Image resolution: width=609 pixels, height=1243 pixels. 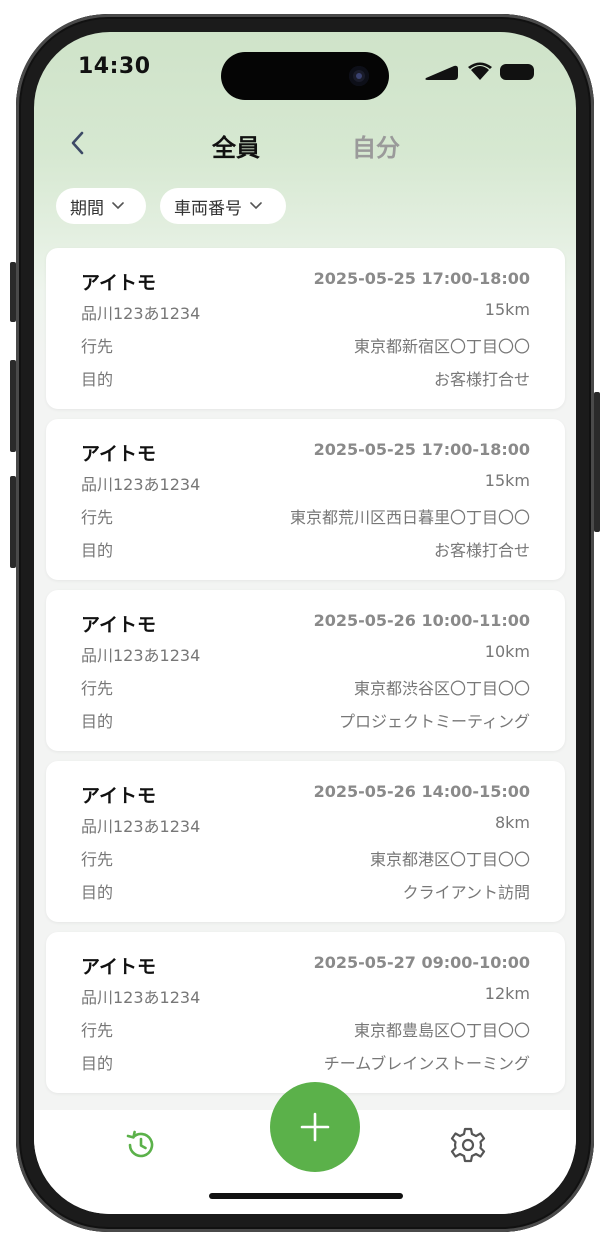 What do you see at coordinates (449, 859) in the screenshot?
I see `destination-value: 東京都港区〇丁目〇〇` at bounding box center [449, 859].